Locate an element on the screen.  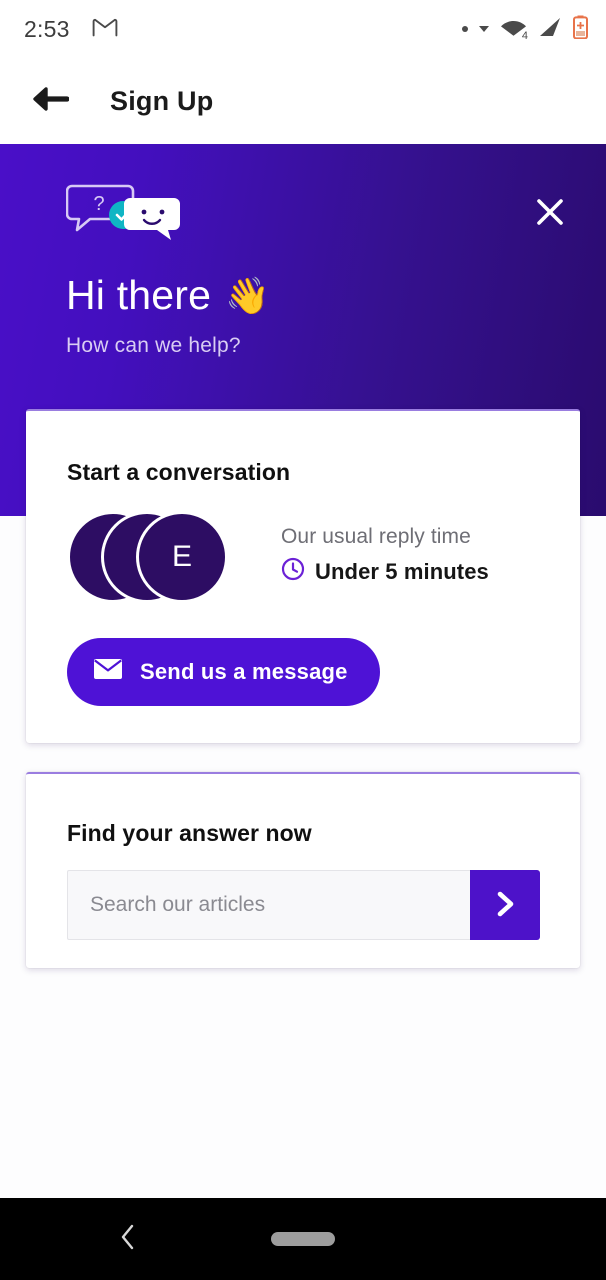
send-message-button: Send us a message is located at coordinates (223, 672).